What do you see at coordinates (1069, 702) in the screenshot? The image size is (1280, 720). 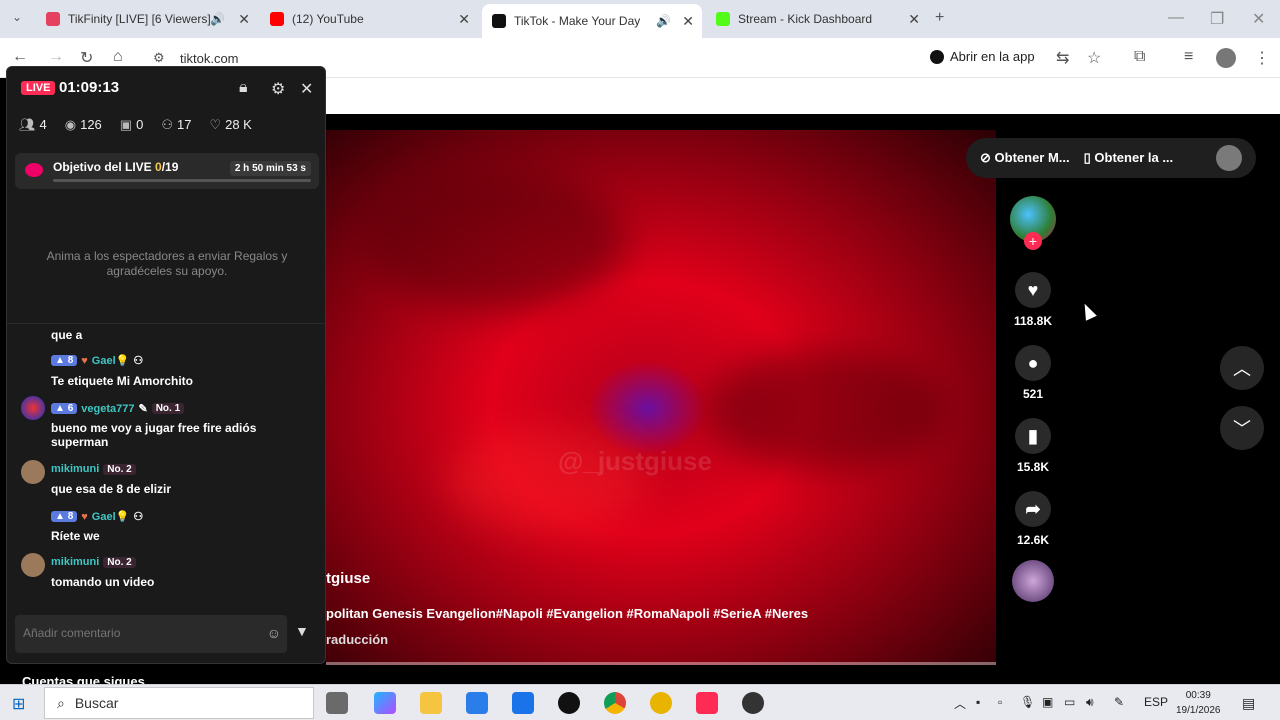 I see `network-icon: ▭` at bounding box center [1069, 702].